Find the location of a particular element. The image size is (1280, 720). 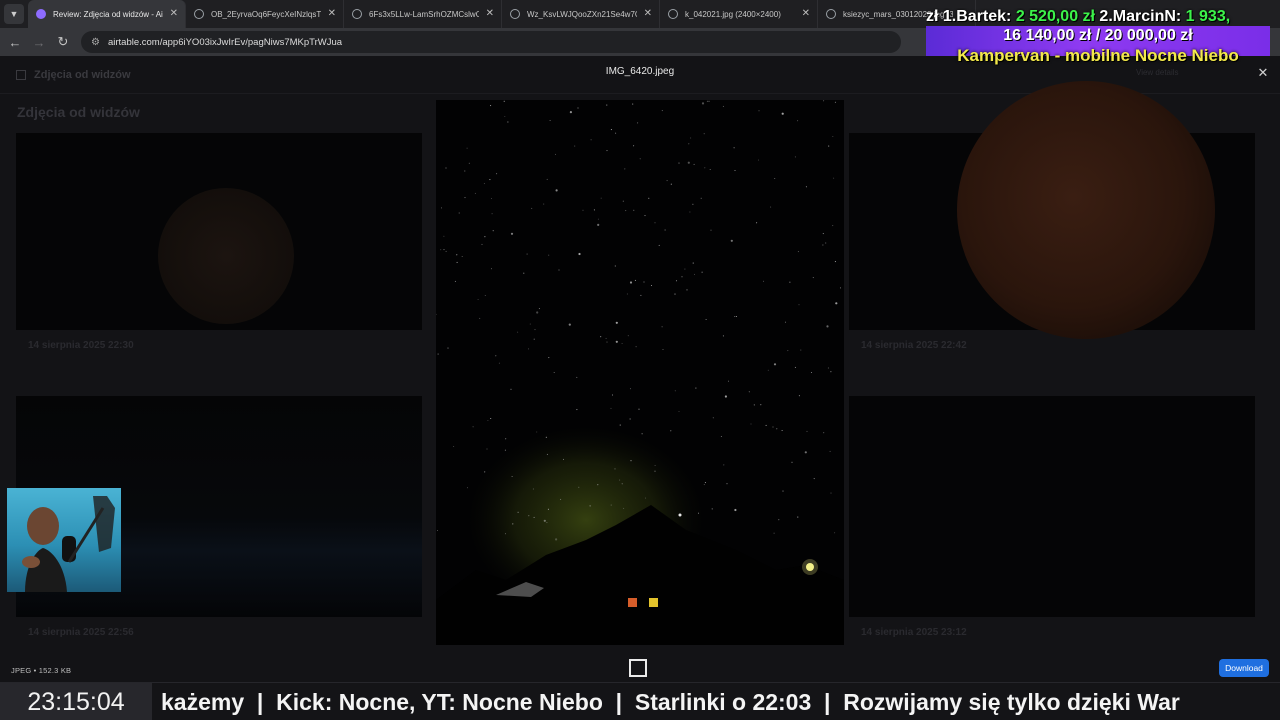

square-icon is located at coordinates (638, 668).